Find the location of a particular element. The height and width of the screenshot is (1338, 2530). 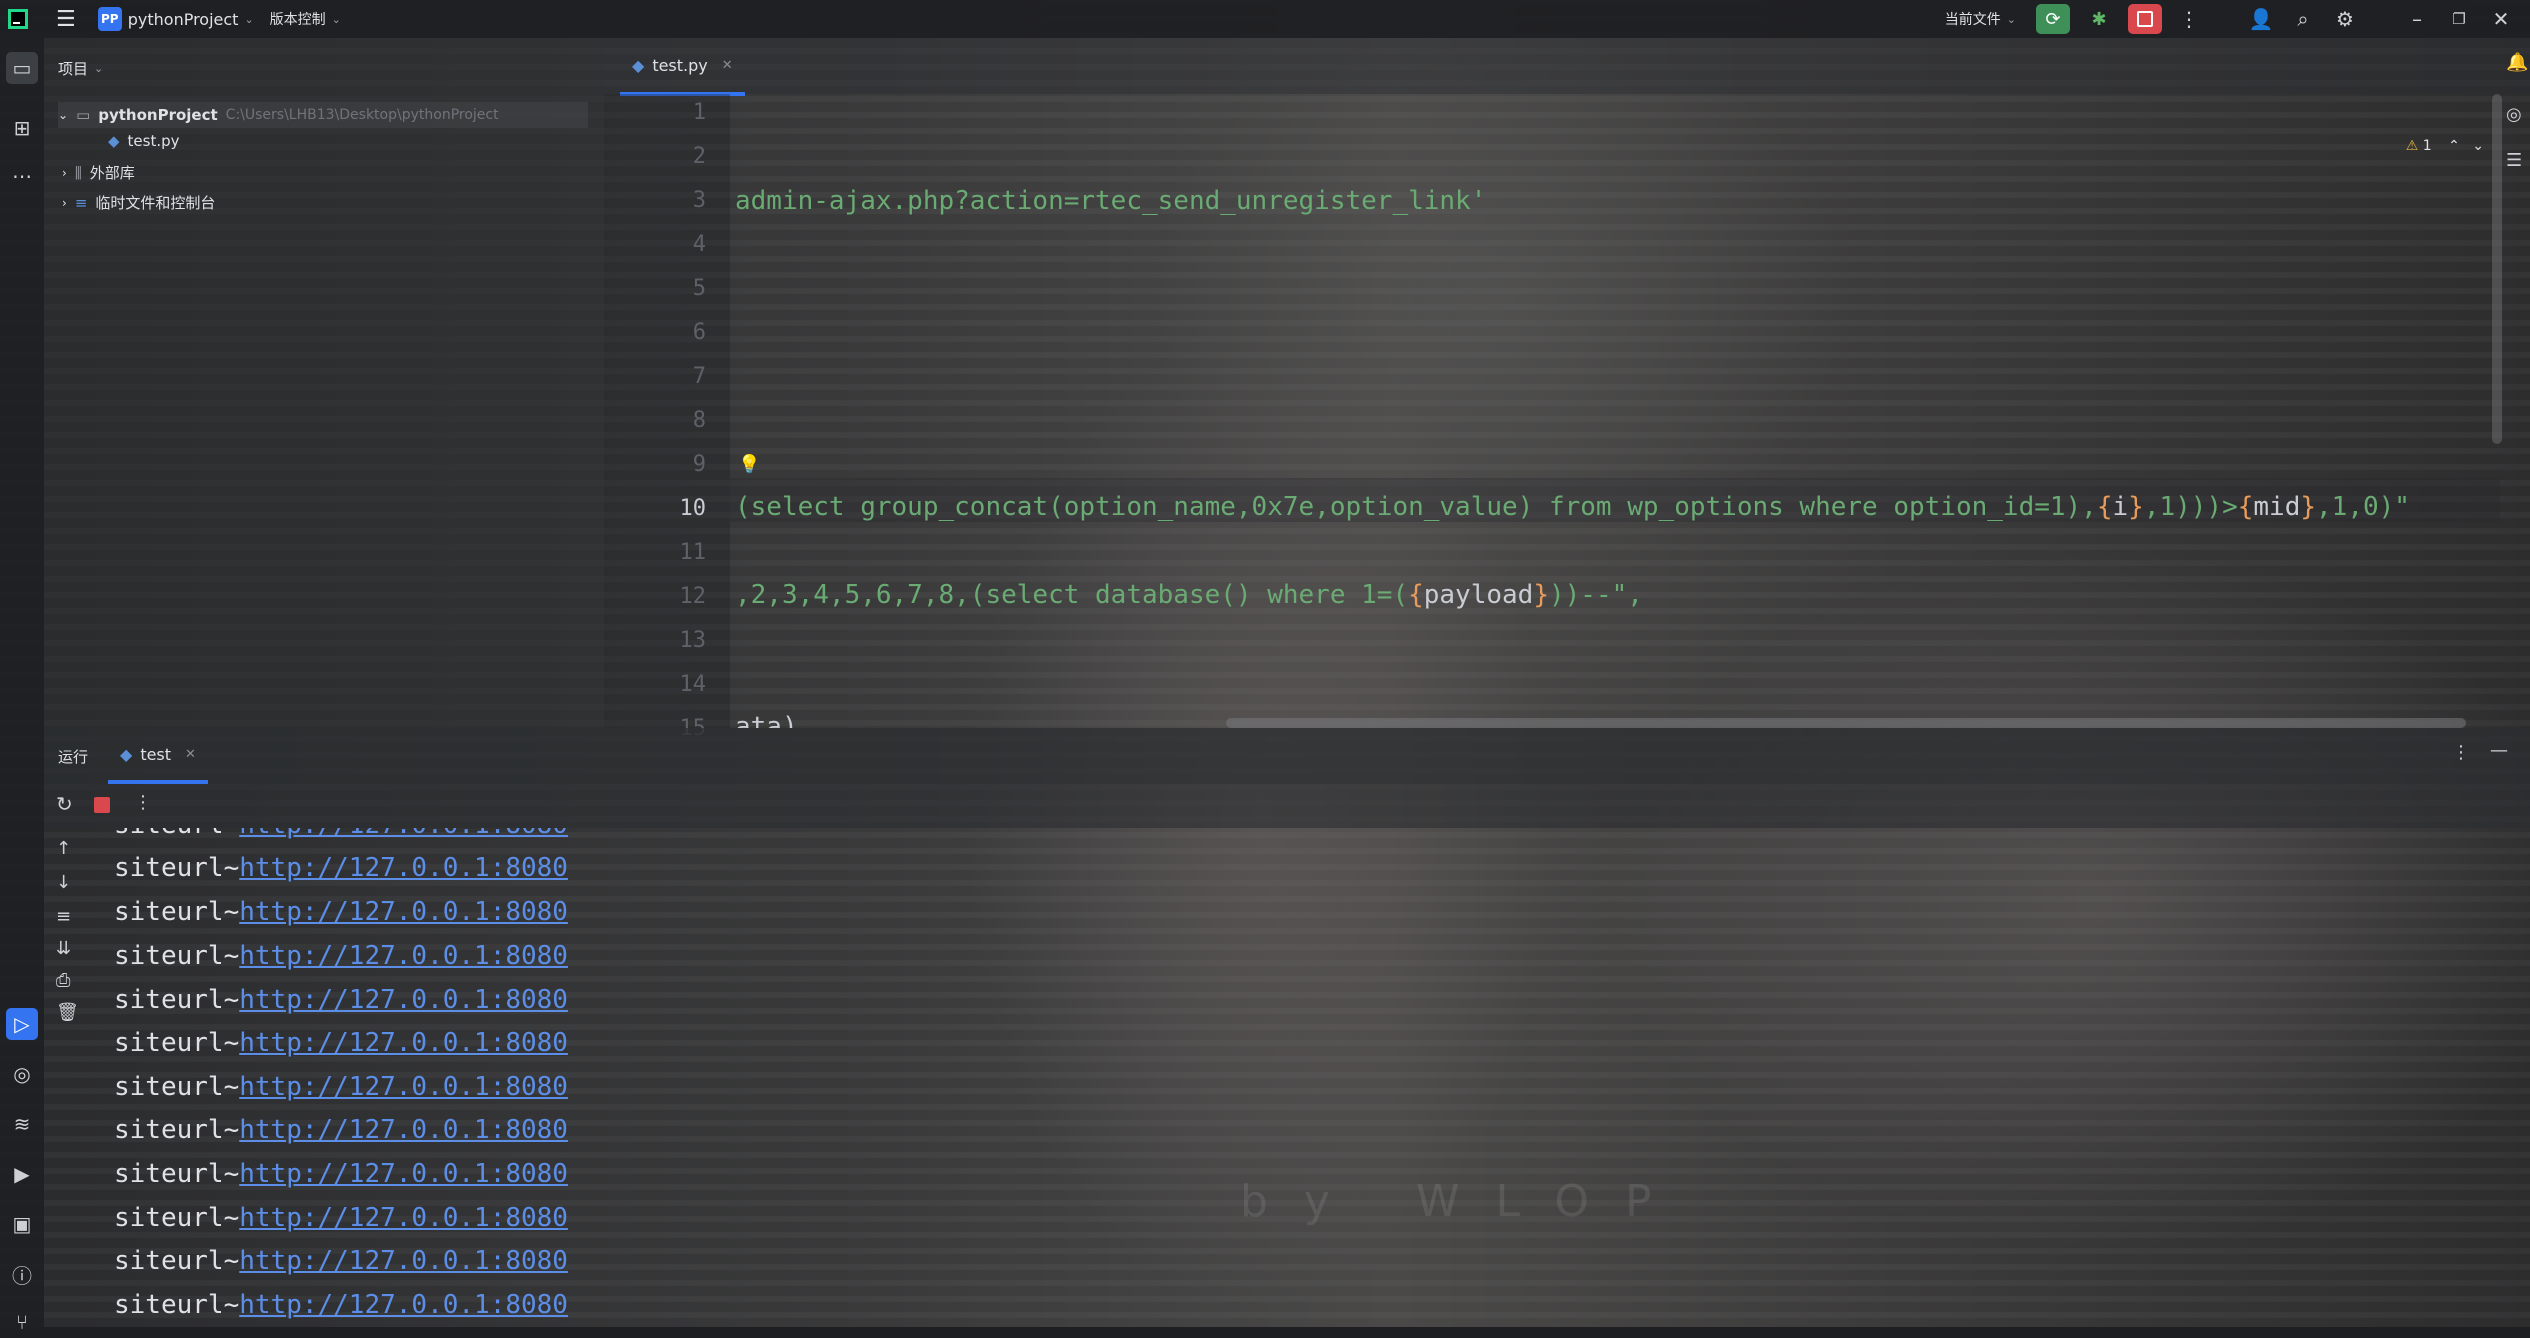

trash-icon: 🗑 is located at coordinates (67, 1012).